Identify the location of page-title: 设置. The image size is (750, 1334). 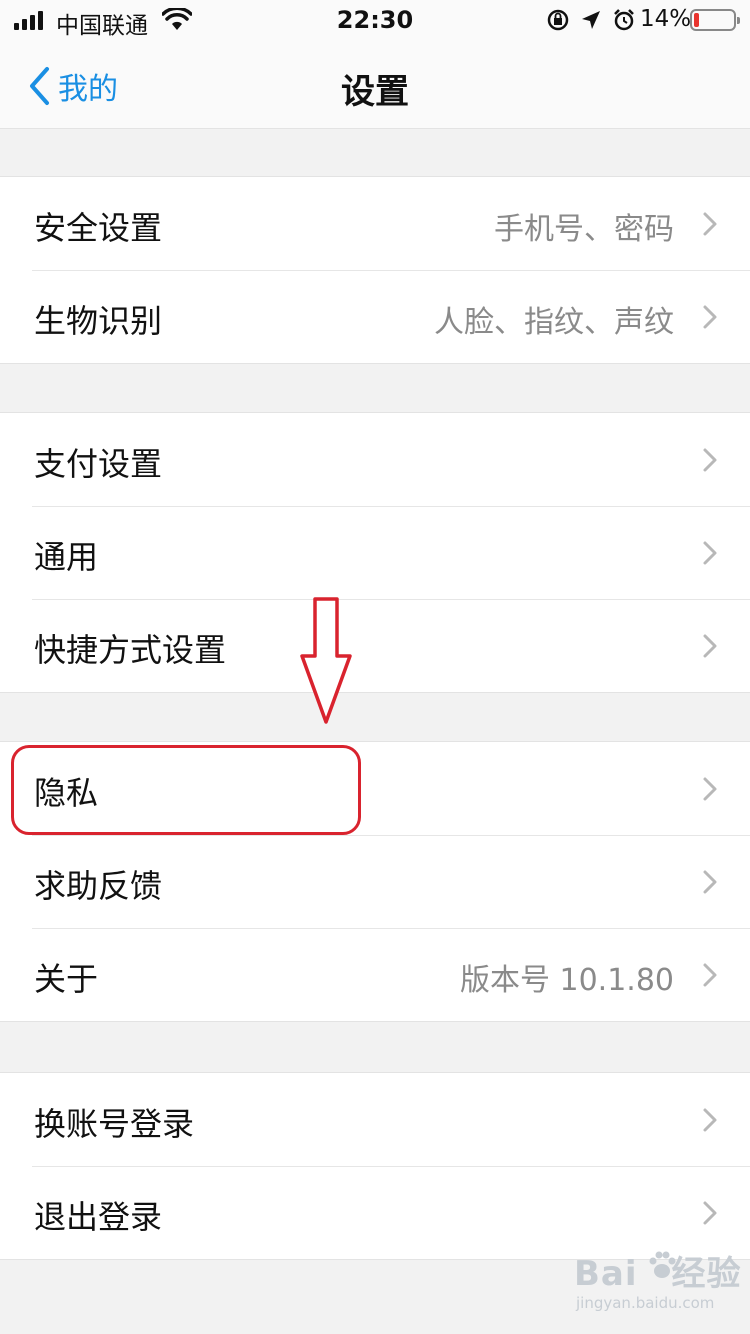
(375, 92).